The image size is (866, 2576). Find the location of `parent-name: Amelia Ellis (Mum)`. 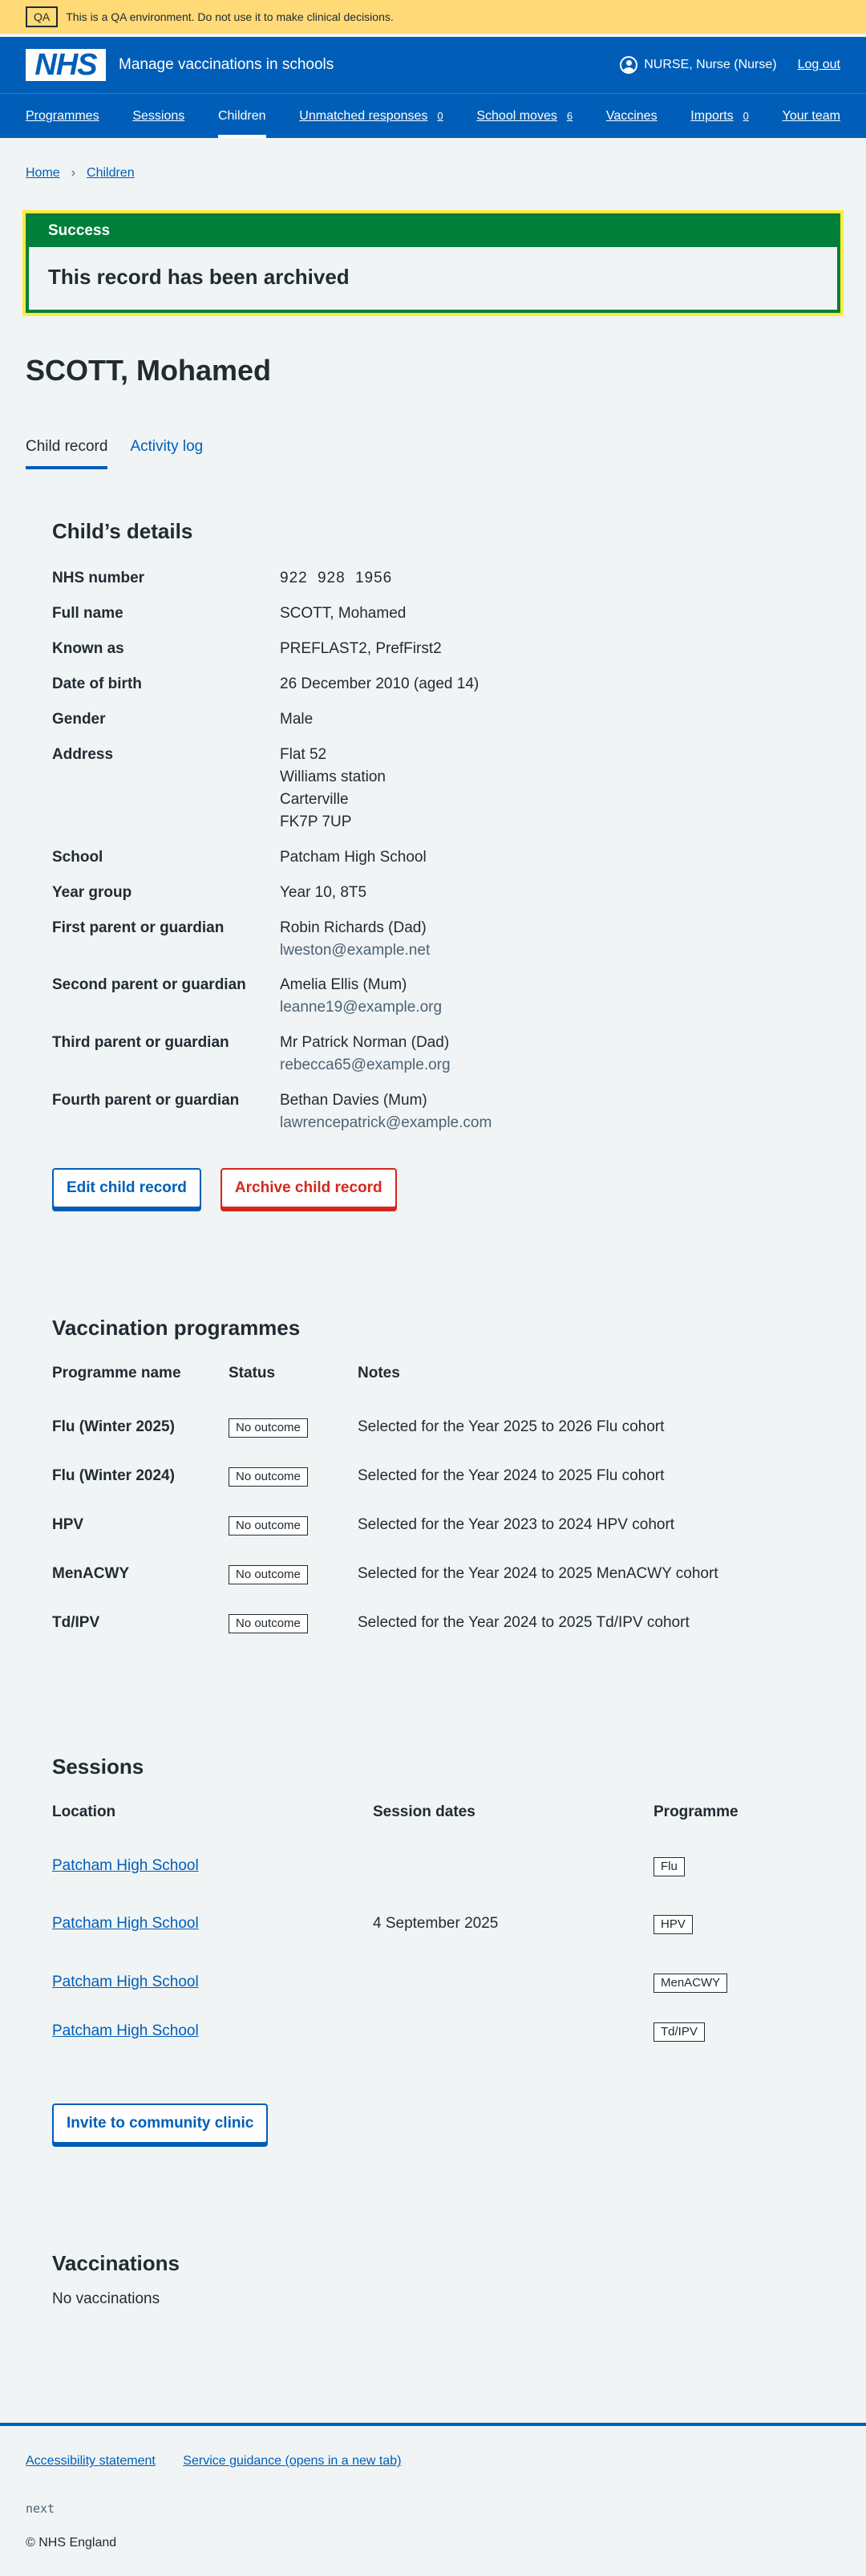

parent-name: Amelia Ellis (Mum) is located at coordinates (343, 985).